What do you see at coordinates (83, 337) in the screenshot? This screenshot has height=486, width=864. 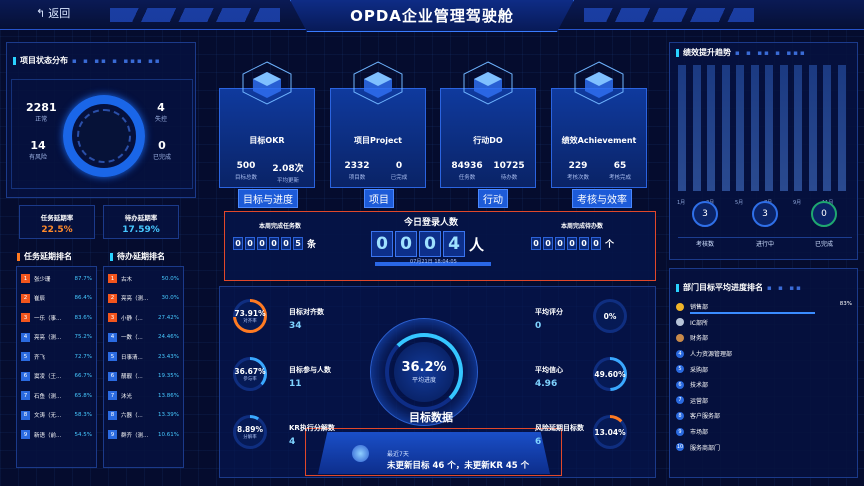 I see `rank-value: 75.2%` at bounding box center [83, 337].